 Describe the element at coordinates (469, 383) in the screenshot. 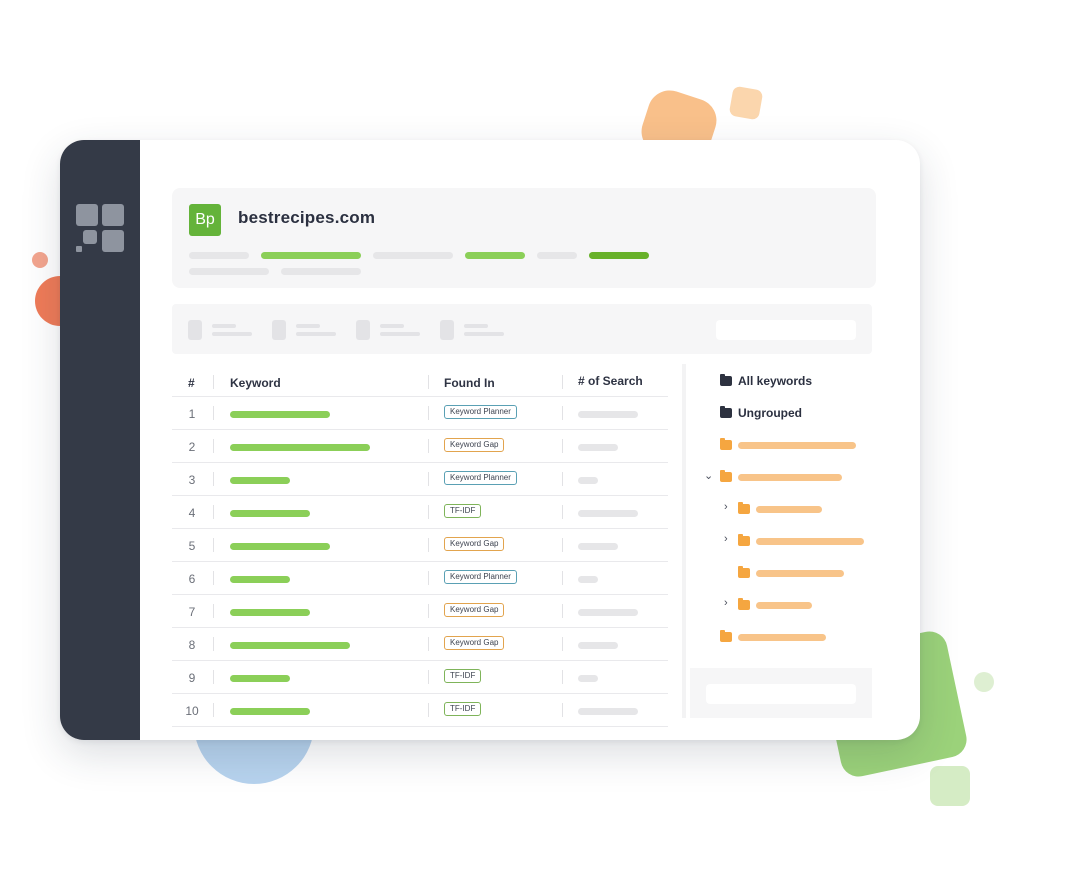

I see `column-header-found-in: Found In` at that location.